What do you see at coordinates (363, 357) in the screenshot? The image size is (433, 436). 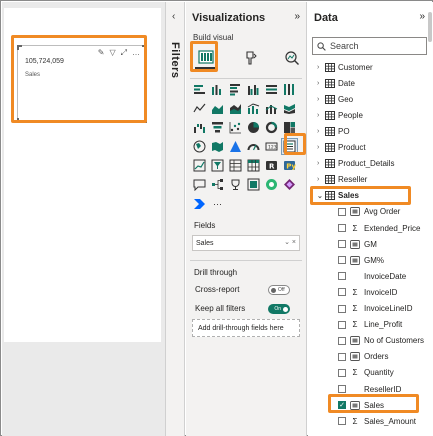 I see `data-field-orders: Orders` at bounding box center [363, 357].